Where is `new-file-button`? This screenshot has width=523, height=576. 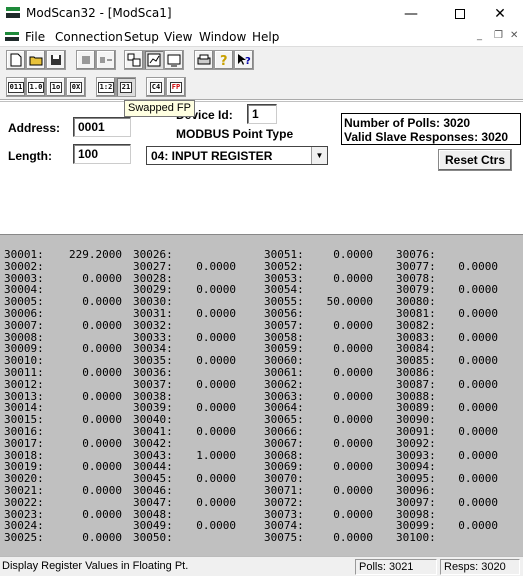 new-file-button is located at coordinates (16, 60).